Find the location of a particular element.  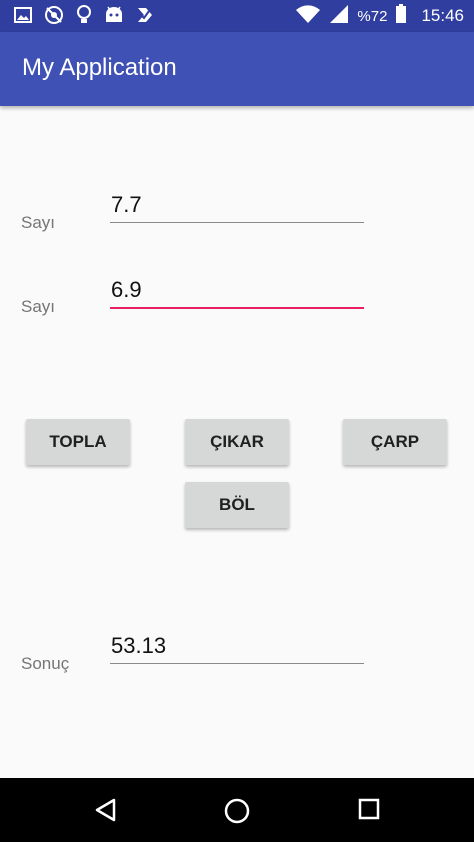

divide-button: BÖL is located at coordinates (237, 505).